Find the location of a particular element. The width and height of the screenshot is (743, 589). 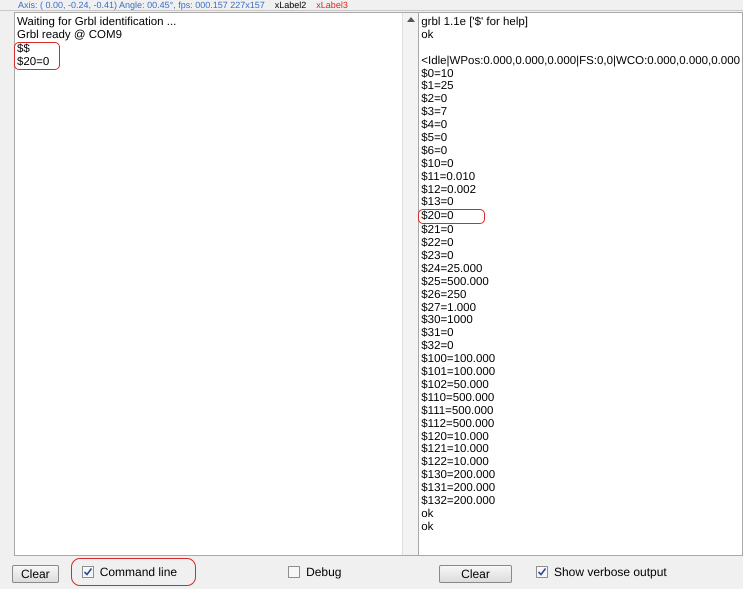

log-line: Grbl ready @ COM9 is located at coordinates (70, 35).